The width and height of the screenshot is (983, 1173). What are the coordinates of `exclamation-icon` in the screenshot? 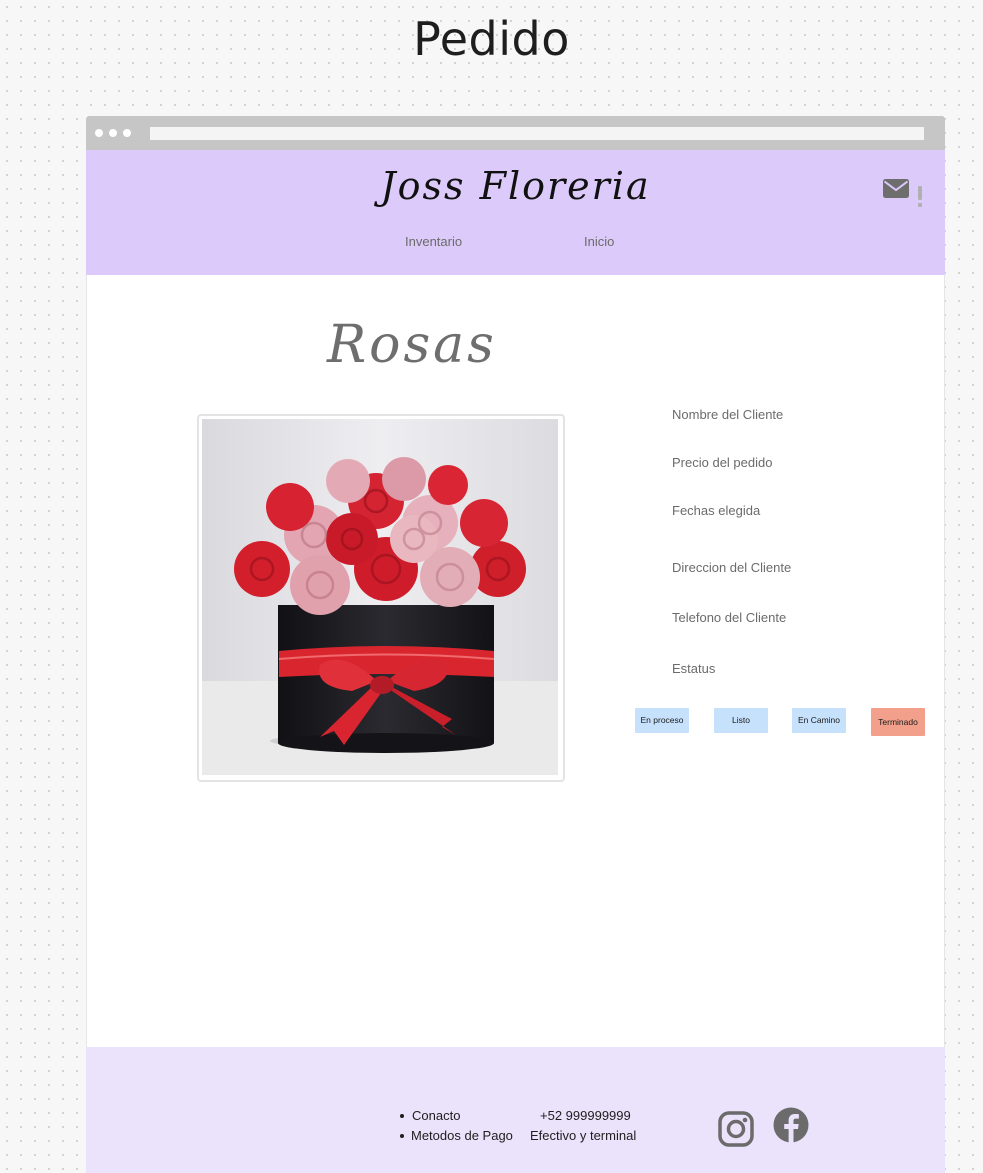 It's located at (920, 197).